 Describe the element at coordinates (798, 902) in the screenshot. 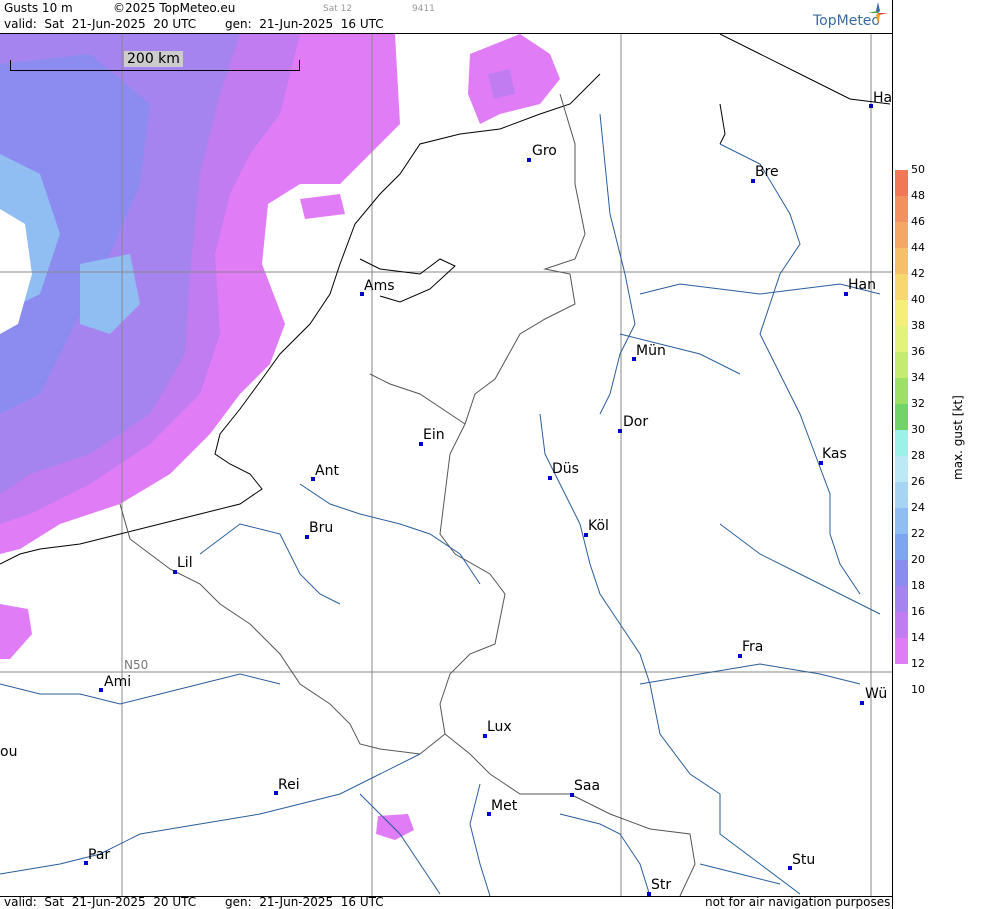

I see `footer-note: not for air navigation purposes` at that location.